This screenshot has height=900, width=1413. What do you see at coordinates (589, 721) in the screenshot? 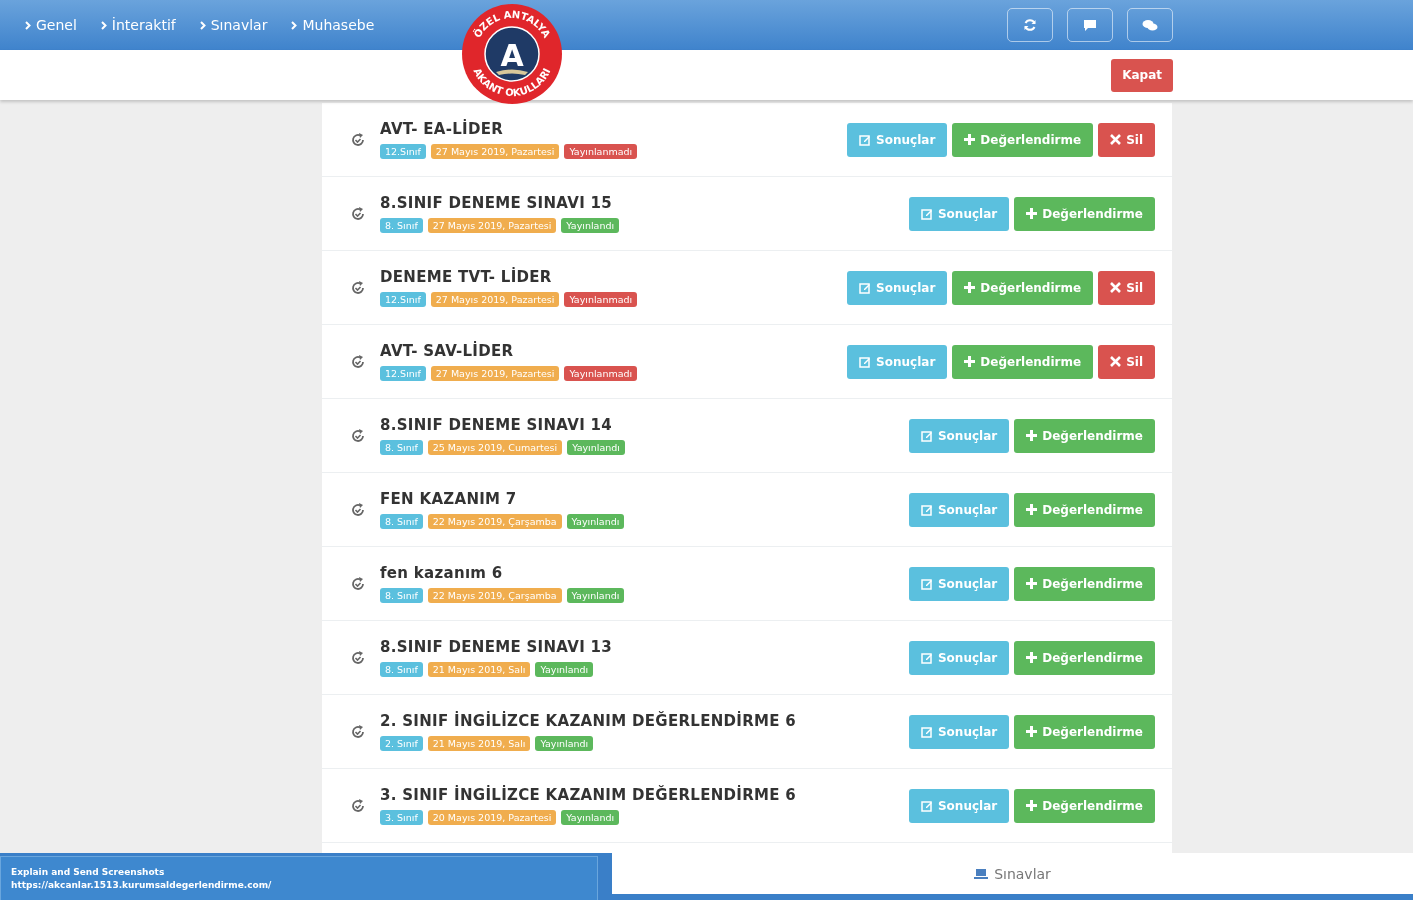
I see `exam-title: 2. SINIF İNGİLİZCE KAZANIM DEĞERLENDİRME 6` at bounding box center [589, 721].